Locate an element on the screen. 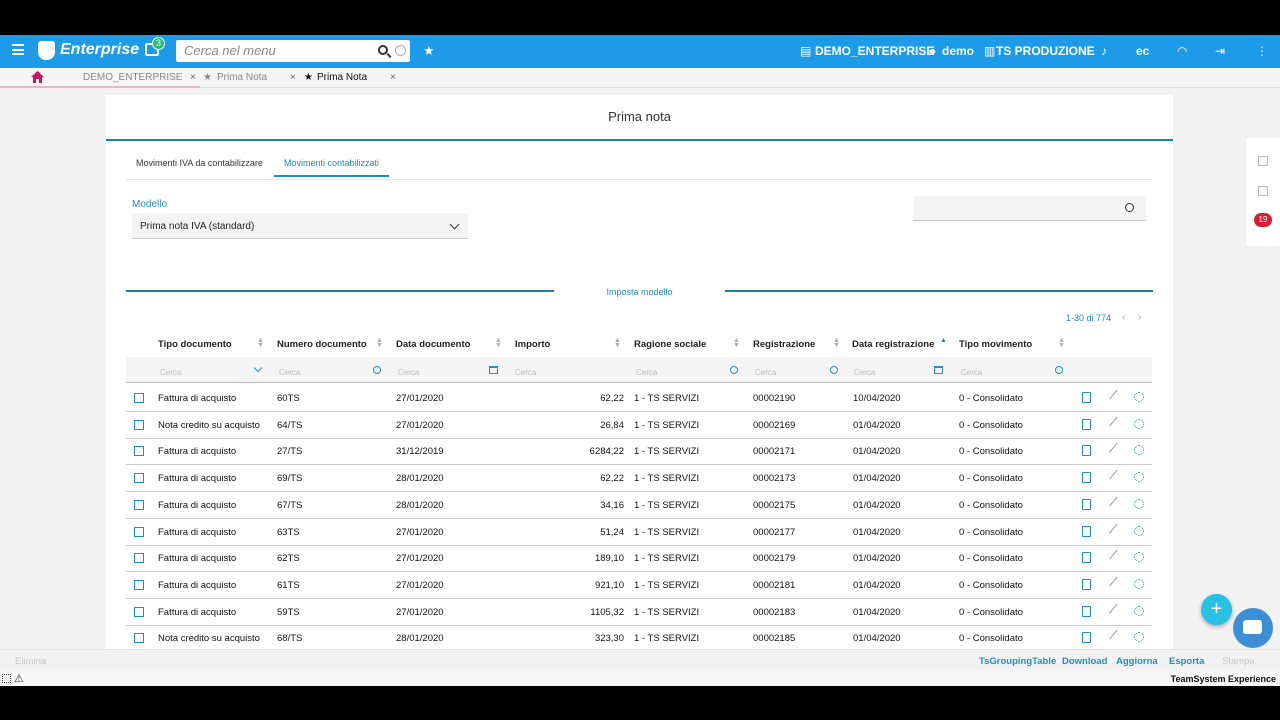 This screenshot has width=1280, height=720. grid-search-input is located at coordinates (1029, 208).